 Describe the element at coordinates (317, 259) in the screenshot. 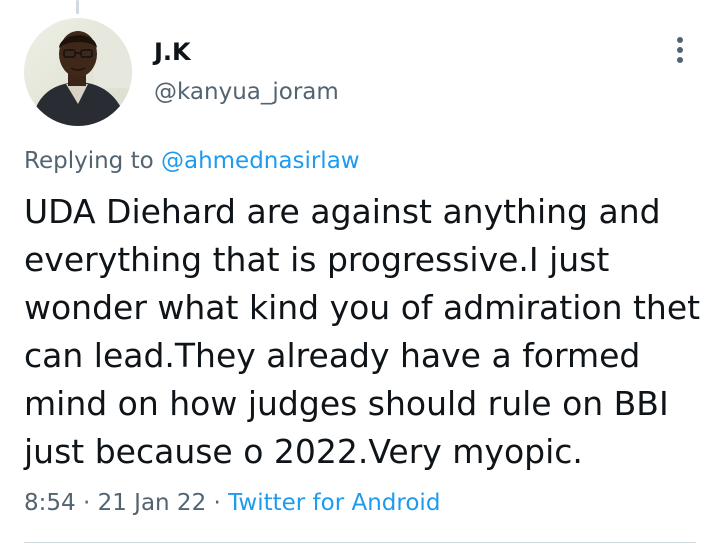

I see `tweet-text-line: everything that is progressive.I just` at that location.